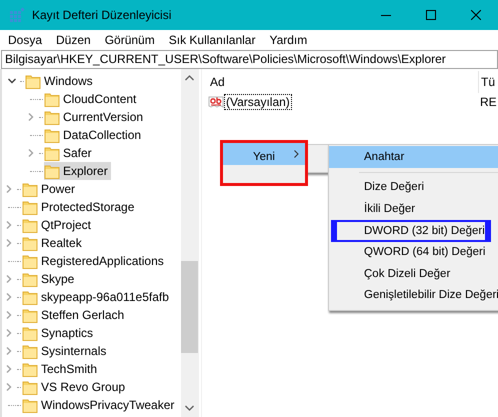 The height and width of the screenshot is (417, 498). What do you see at coordinates (94, 135) in the screenshot?
I see `tree-item: DataCollection` at bounding box center [94, 135].